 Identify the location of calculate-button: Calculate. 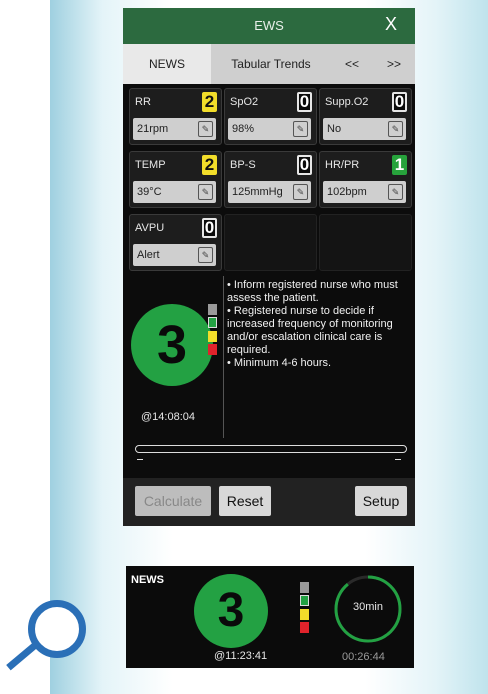
(173, 501).